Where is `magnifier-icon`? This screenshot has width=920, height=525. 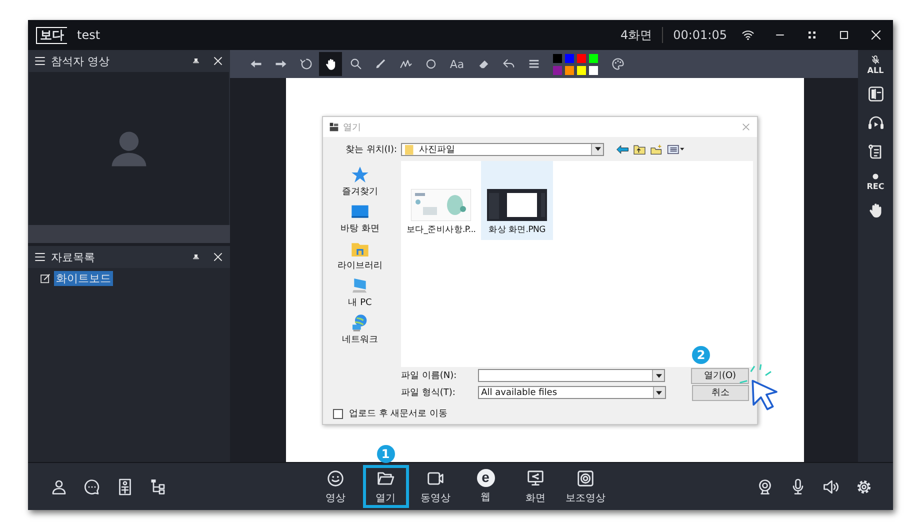 magnifier-icon is located at coordinates (355, 64).